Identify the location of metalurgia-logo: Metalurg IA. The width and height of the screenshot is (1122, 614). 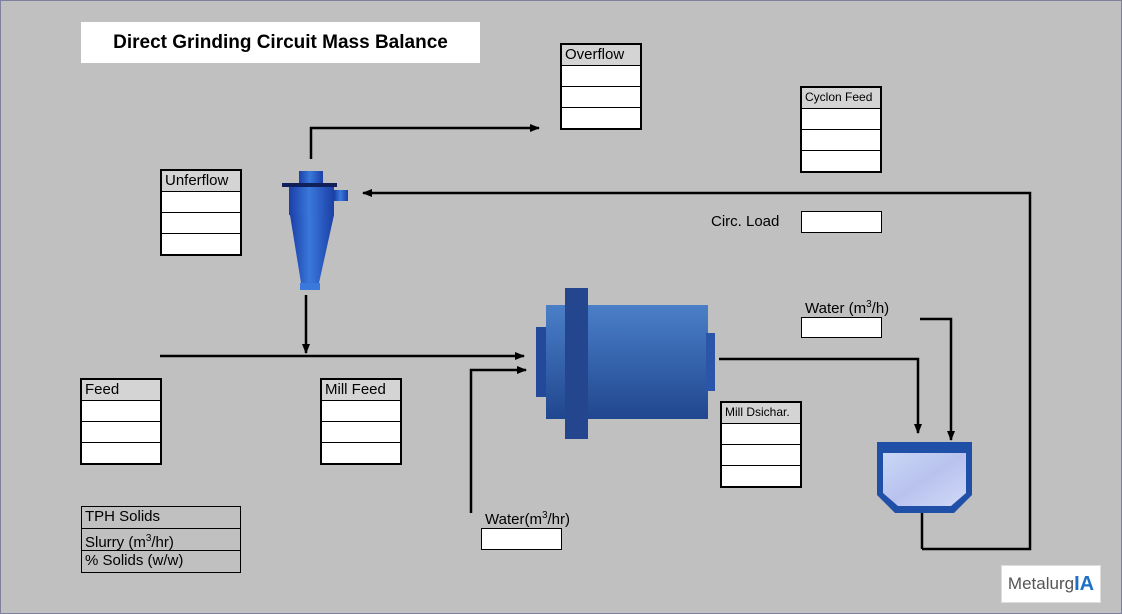
(1051, 584).